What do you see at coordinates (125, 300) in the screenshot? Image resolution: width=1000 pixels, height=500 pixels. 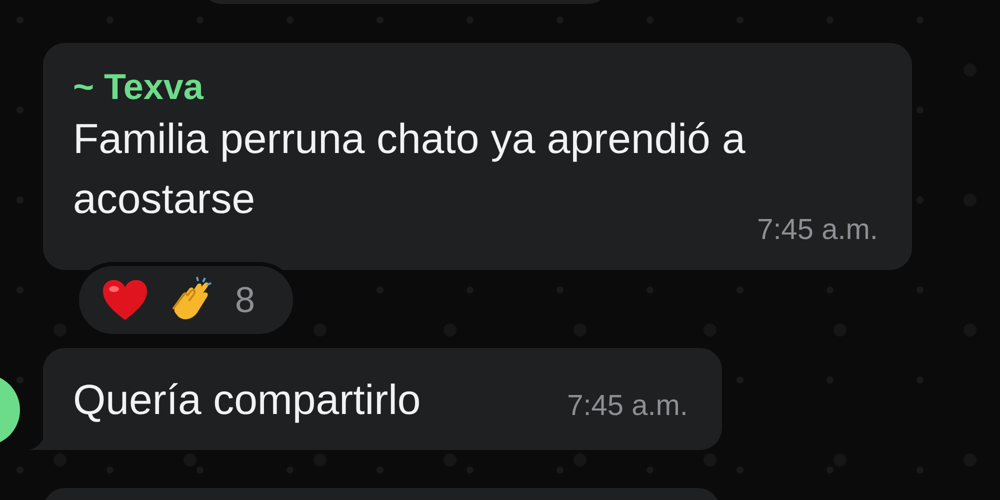 I see `heart-icon` at bounding box center [125, 300].